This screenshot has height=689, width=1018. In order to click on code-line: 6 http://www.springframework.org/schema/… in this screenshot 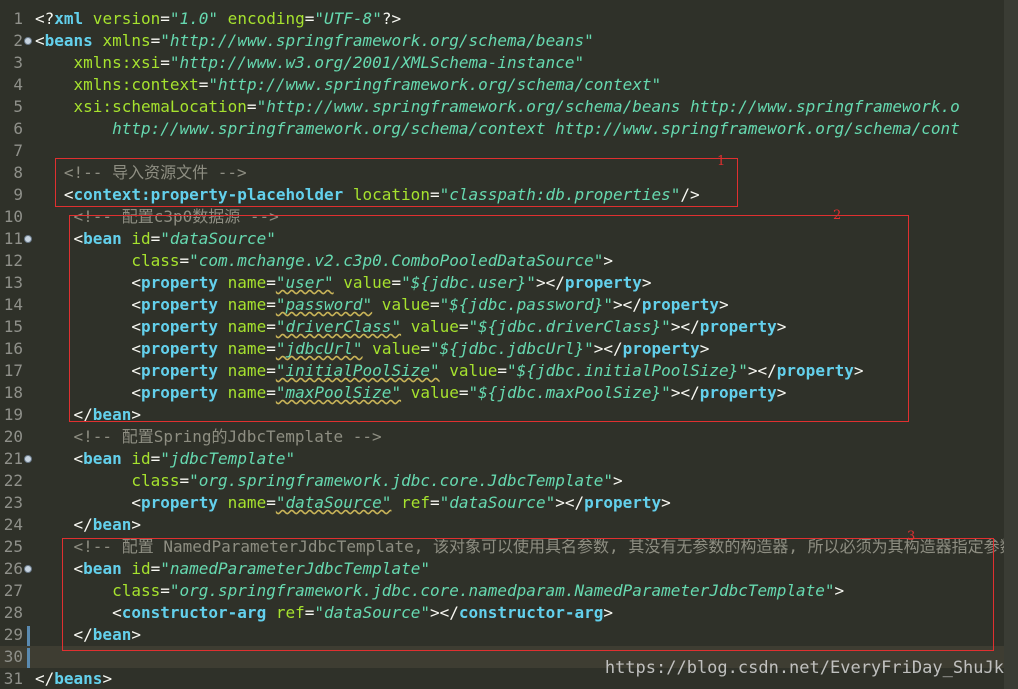, I will do `click(502, 129)`.